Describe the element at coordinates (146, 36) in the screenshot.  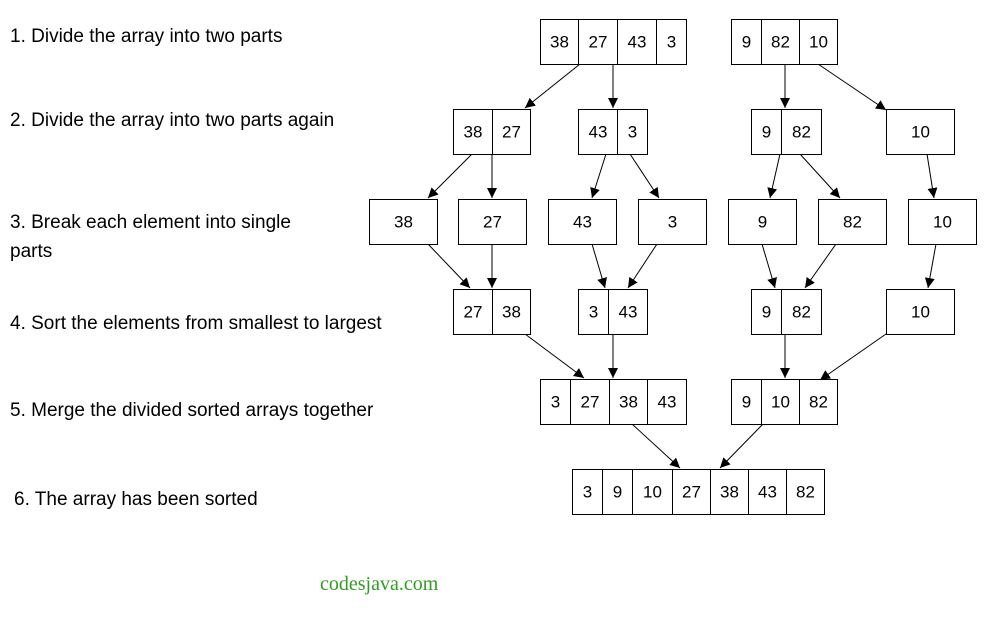
I see `step-label-1: 1. Divide the array into two parts` at that location.